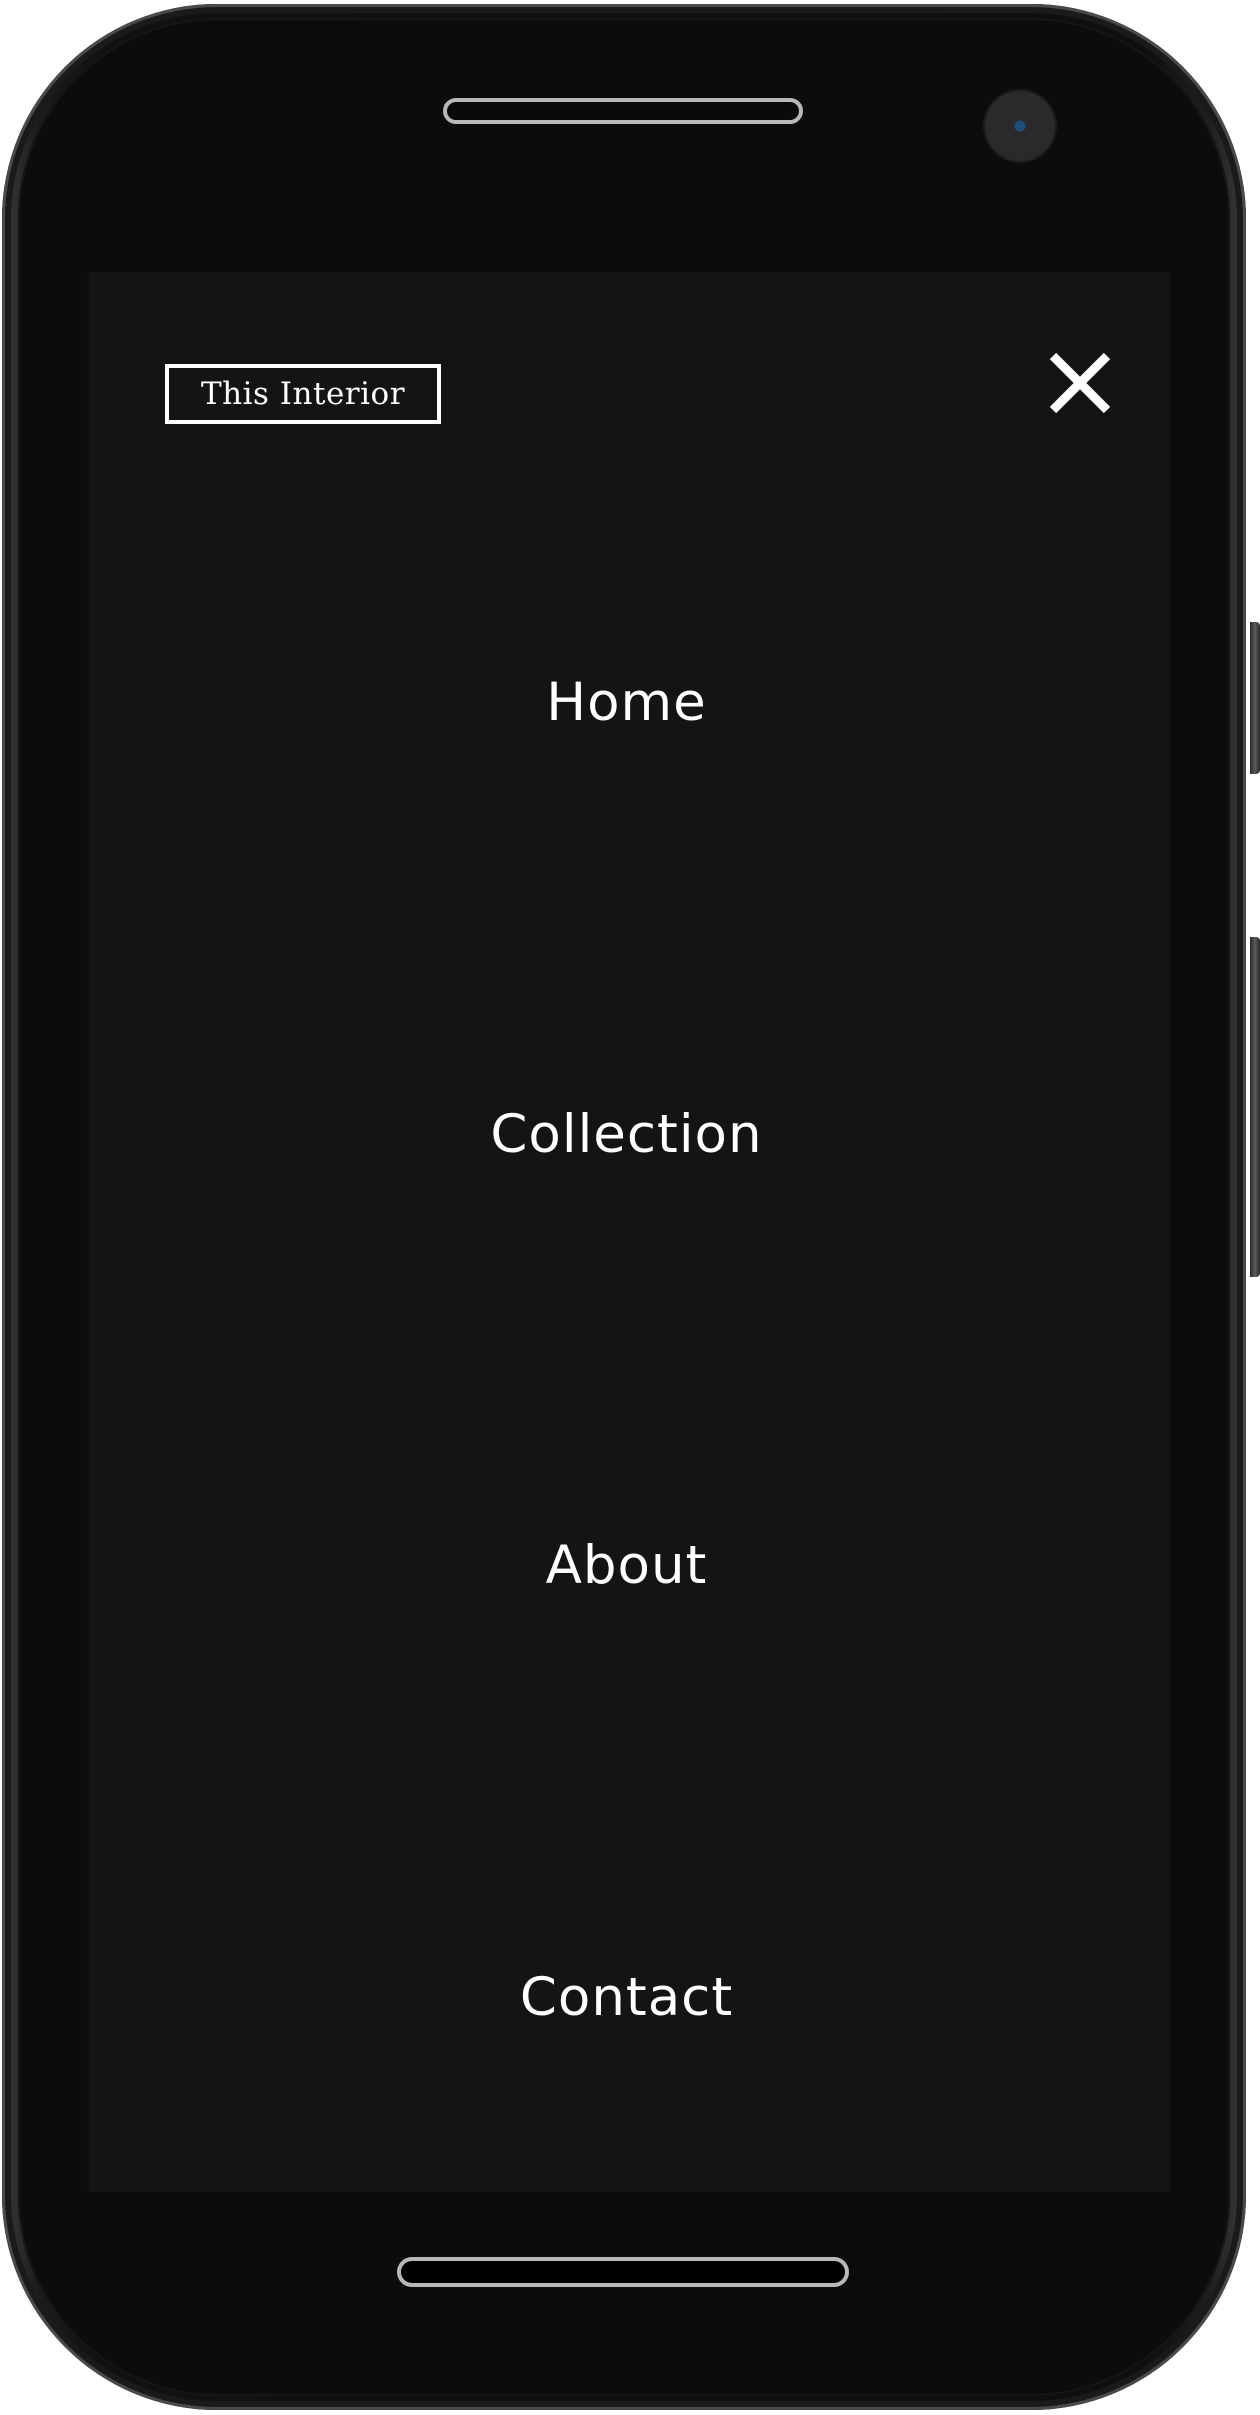 The image size is (1260, 2415). I want to click on menu-item-about: About, so click(626, 1566).